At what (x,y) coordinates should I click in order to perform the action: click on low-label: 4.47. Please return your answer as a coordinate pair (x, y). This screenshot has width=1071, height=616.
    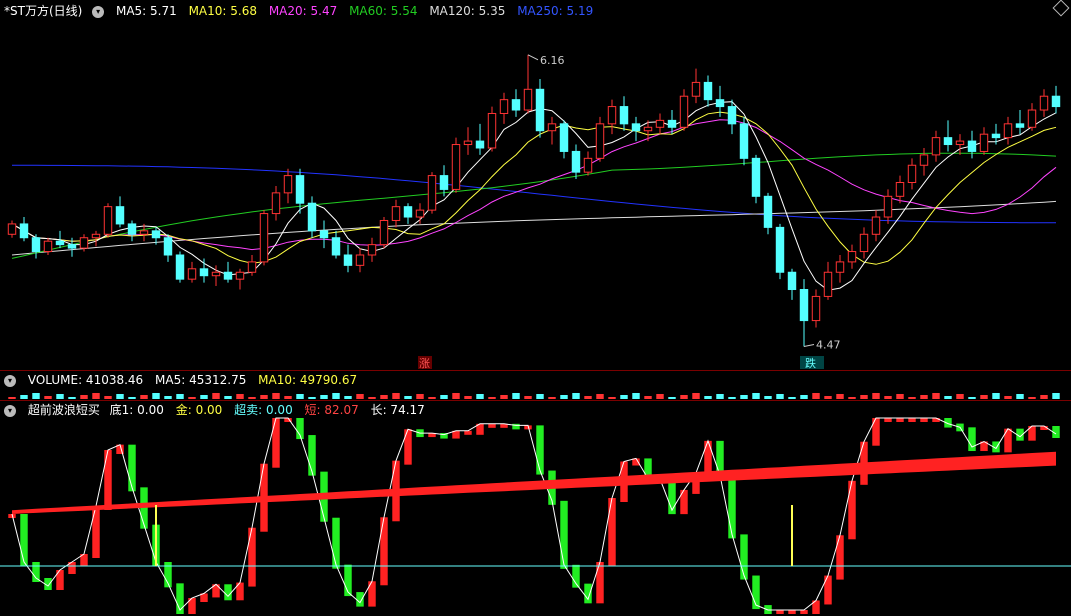
    Looking at the image, I should click on (828, 344).